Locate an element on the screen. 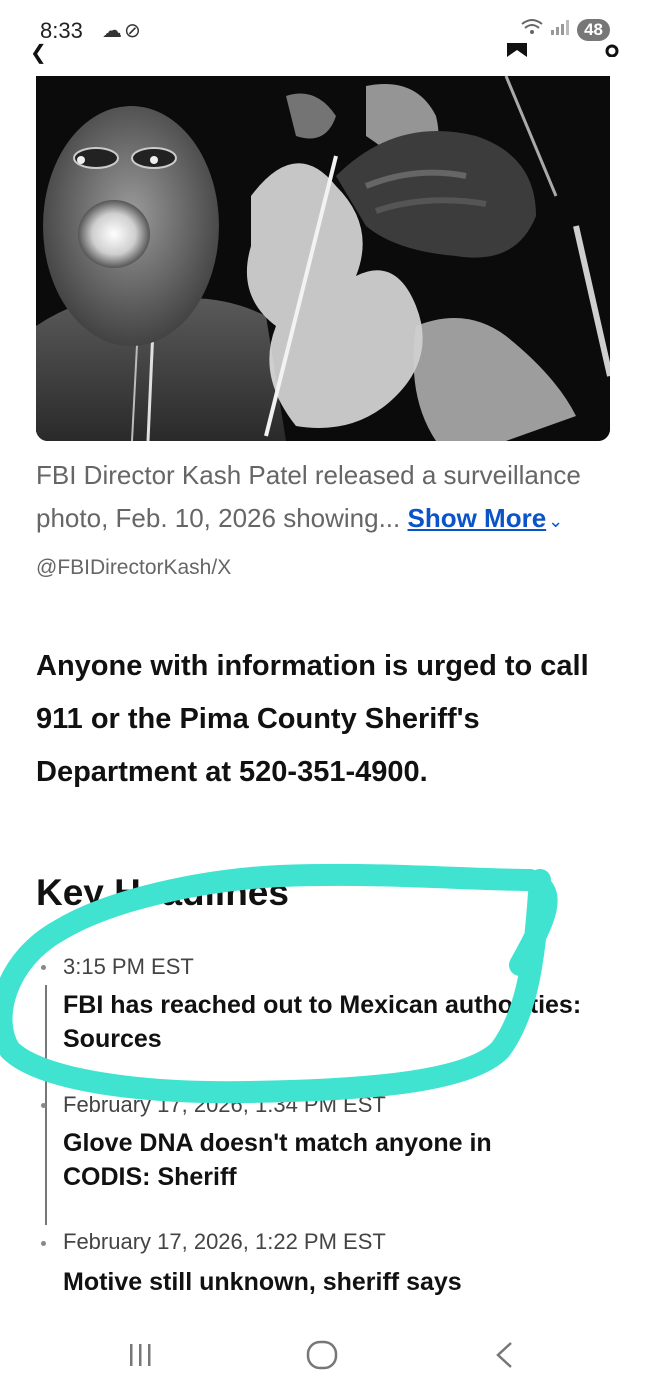 The image size is (646, 1400). status-right: 48 is located at coordinates (565, 29).